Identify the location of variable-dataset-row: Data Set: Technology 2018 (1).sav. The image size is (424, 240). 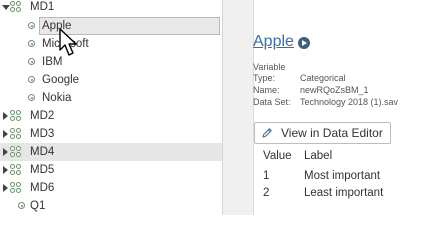
(325, 102).